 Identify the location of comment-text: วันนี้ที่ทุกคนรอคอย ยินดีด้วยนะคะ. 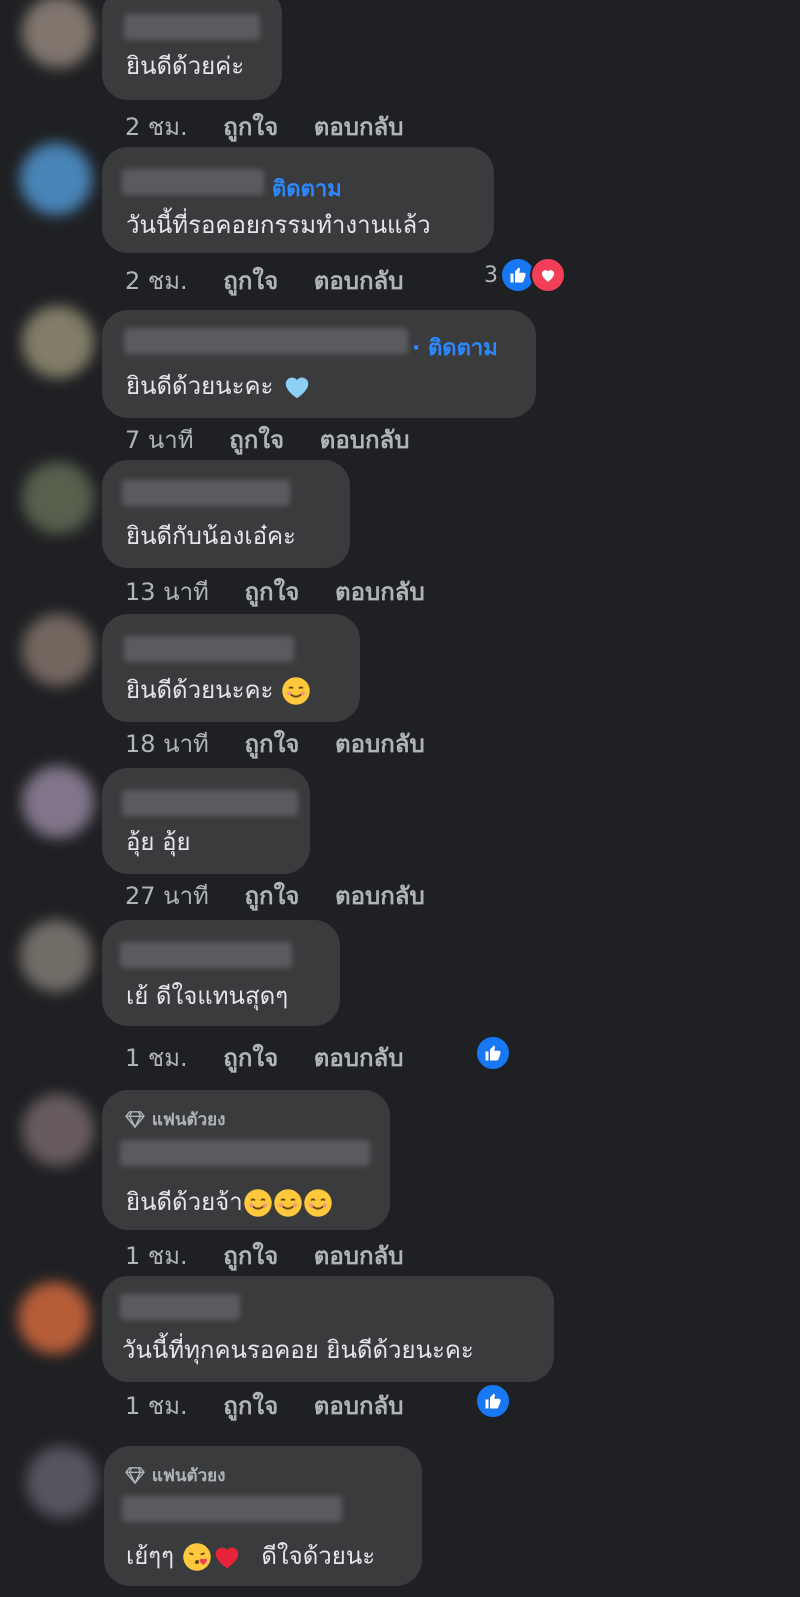
(298, 1350).